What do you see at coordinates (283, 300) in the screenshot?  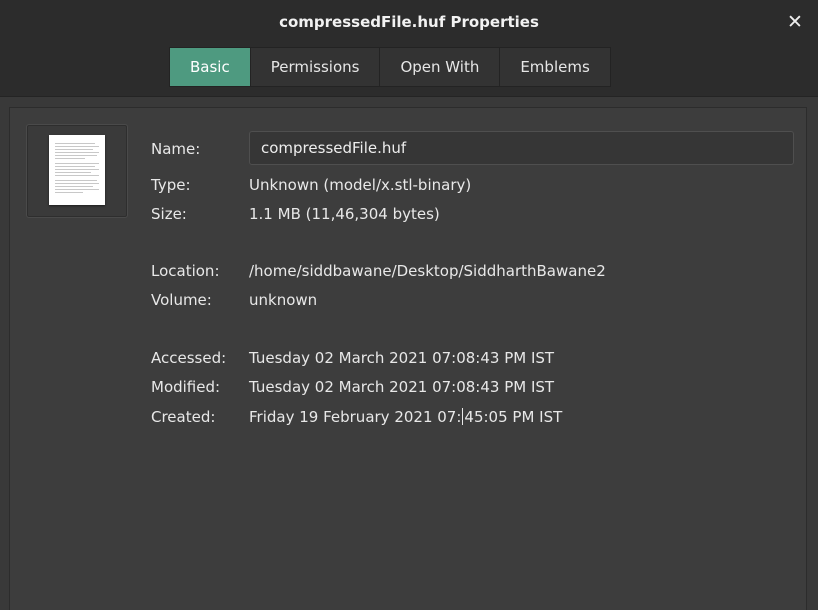 I see `volume-value: unknown` at bounding box center [283, 300].